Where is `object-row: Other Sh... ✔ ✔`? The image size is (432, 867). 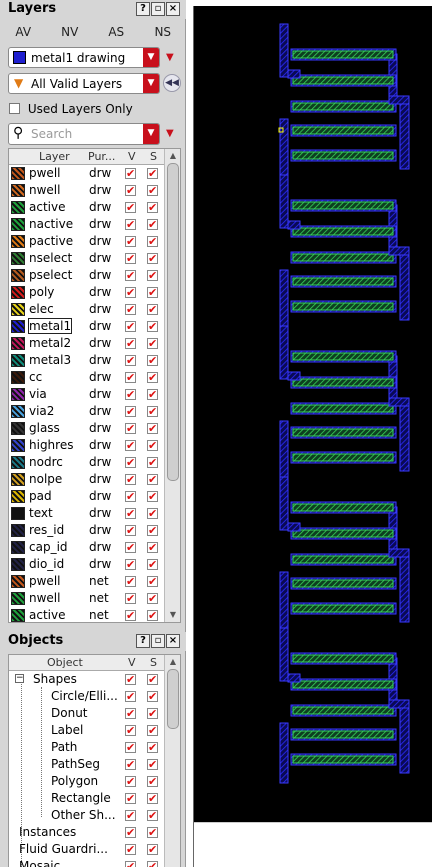 object-row: Other Sh... ✔ ✔ is located at coordinates (94, 815).